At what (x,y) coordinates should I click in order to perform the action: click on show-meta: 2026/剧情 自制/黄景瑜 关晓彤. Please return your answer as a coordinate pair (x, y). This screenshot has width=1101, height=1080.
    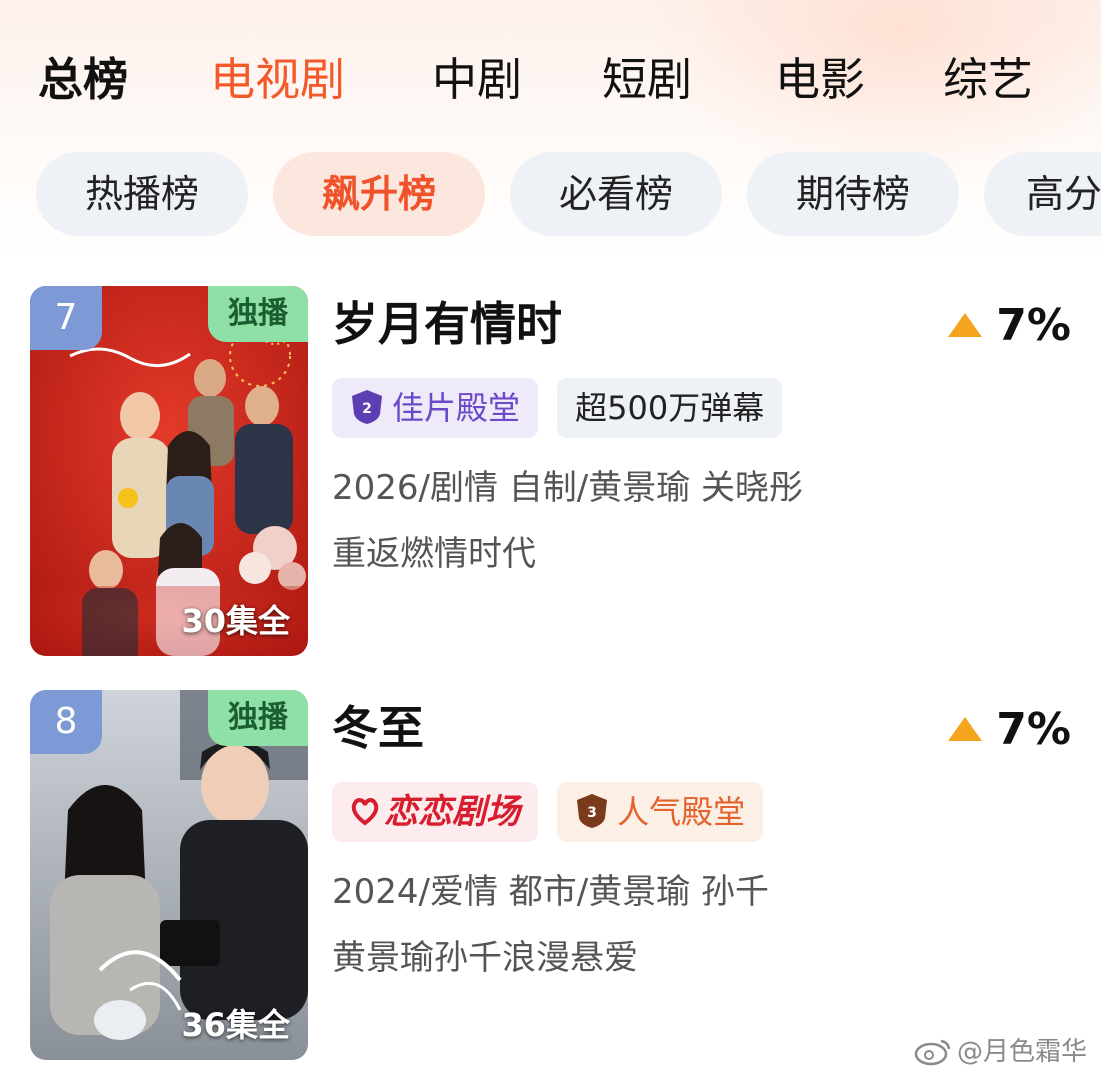
    Looking at the image, I should click on (568, 488).